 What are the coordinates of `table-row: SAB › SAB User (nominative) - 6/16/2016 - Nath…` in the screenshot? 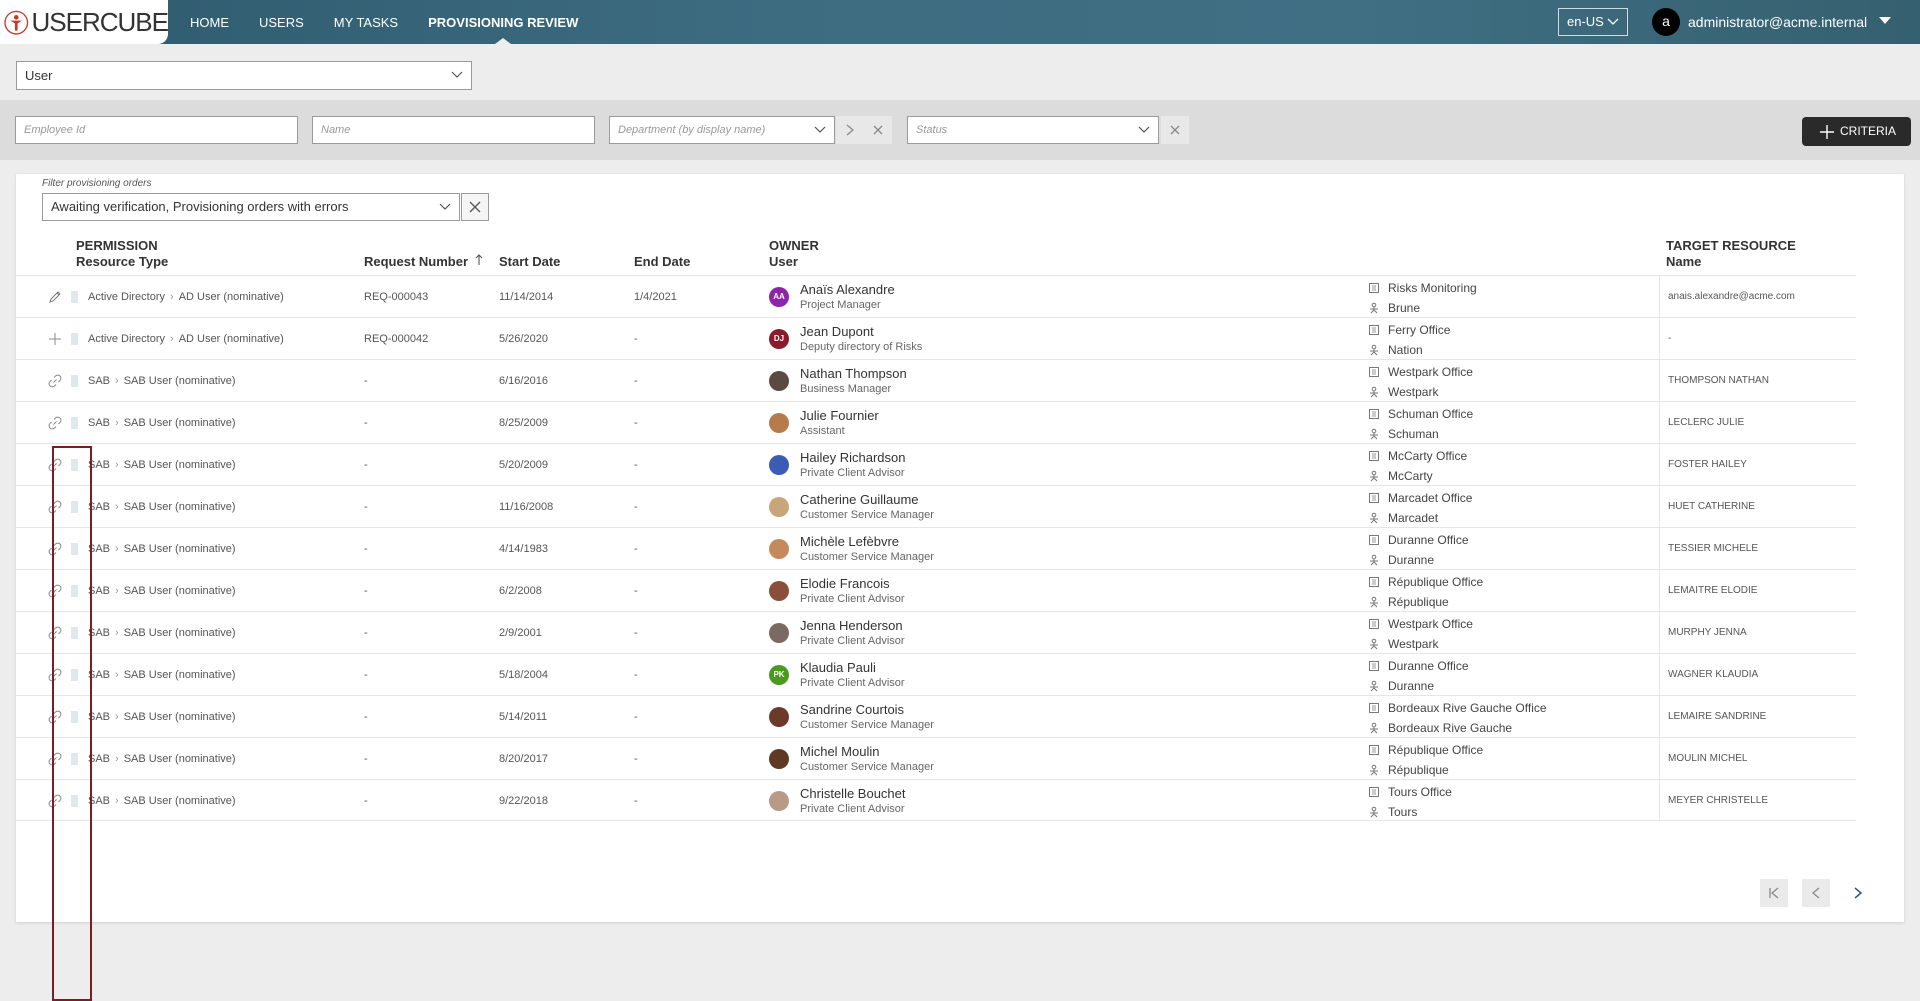 It's located at (936, 380).